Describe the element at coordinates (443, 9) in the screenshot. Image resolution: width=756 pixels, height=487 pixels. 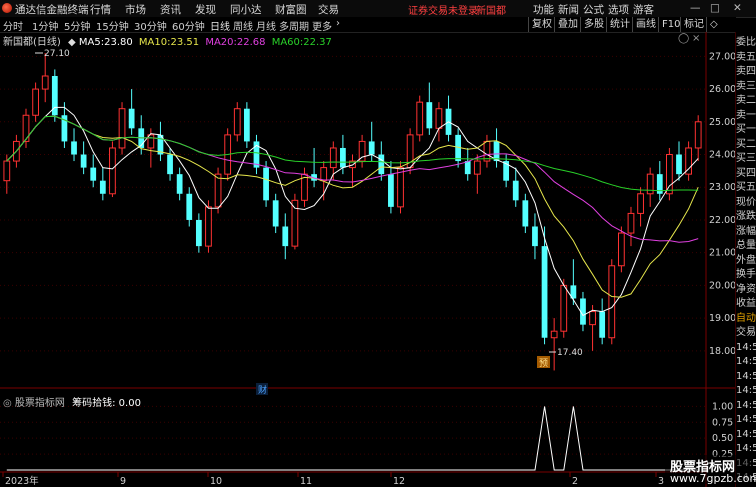
I see `login-alert: 证券交易未登录` at that location.